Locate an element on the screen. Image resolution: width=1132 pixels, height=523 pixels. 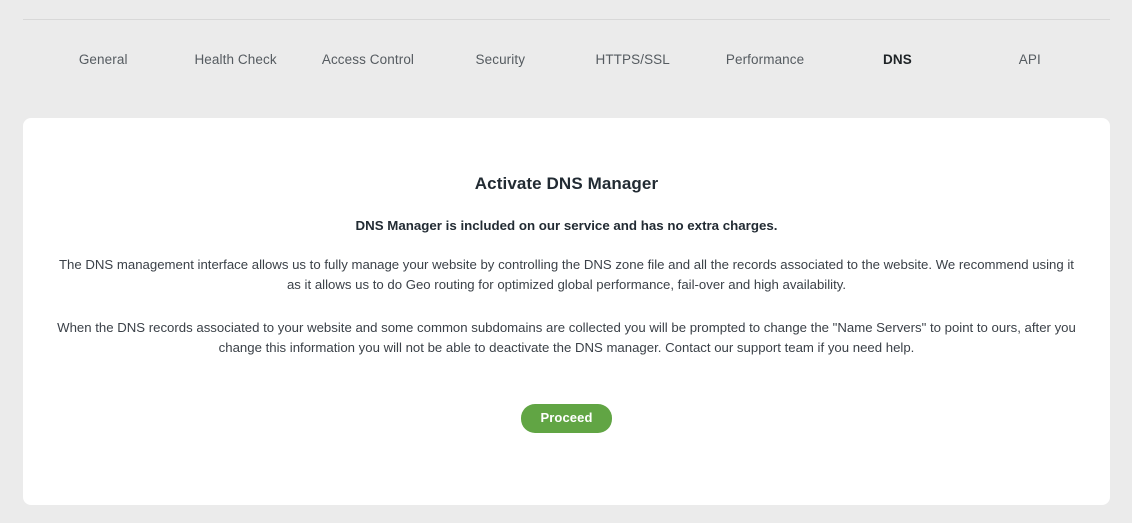
tab-performance: Performance is located at coordinates (765, 60).